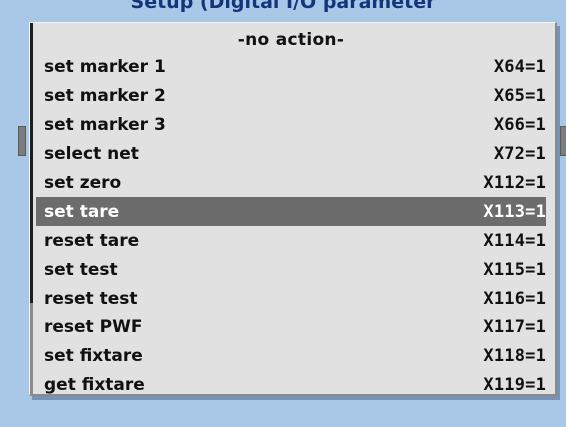 This screenshot has height=427, width=566. I want to click on menu-item-code: X118=1, so click(514, 356).